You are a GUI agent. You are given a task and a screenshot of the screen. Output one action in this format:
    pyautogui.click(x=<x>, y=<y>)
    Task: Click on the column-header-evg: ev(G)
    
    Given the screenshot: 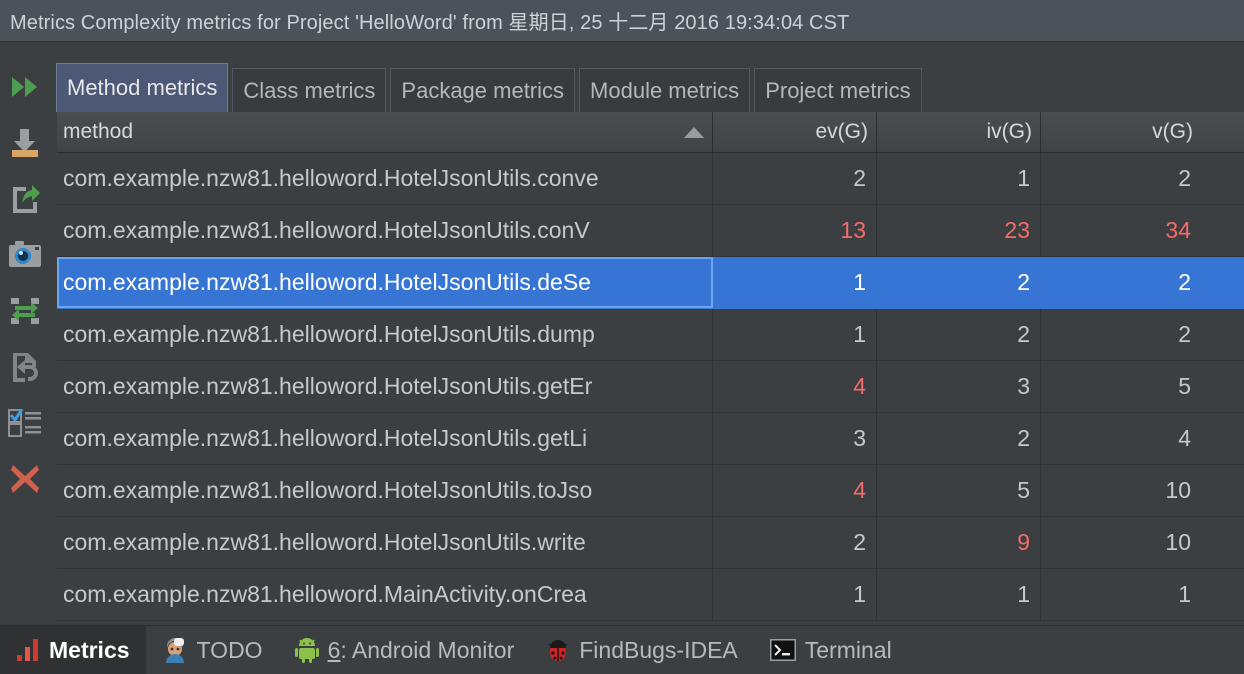 What is the action you would take?
    pyautogui.click(x=795, y=132)
    